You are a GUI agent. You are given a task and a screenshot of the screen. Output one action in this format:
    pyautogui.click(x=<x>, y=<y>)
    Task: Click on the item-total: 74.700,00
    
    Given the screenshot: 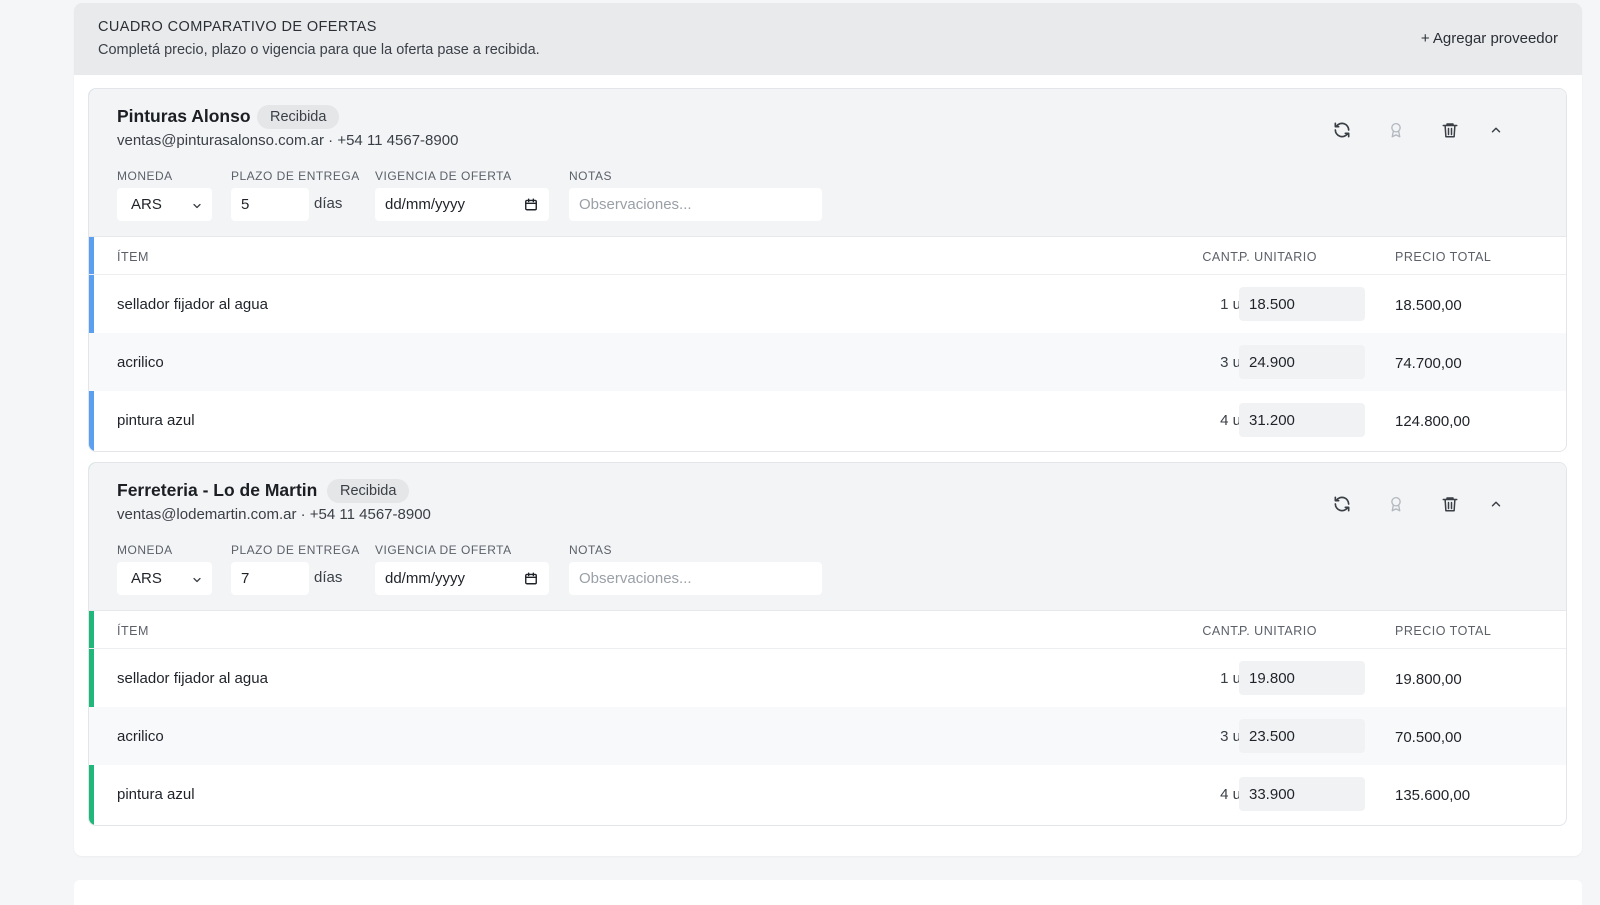 What is the action you would take?
    pyautogui.click(x=1428, y=363)
    